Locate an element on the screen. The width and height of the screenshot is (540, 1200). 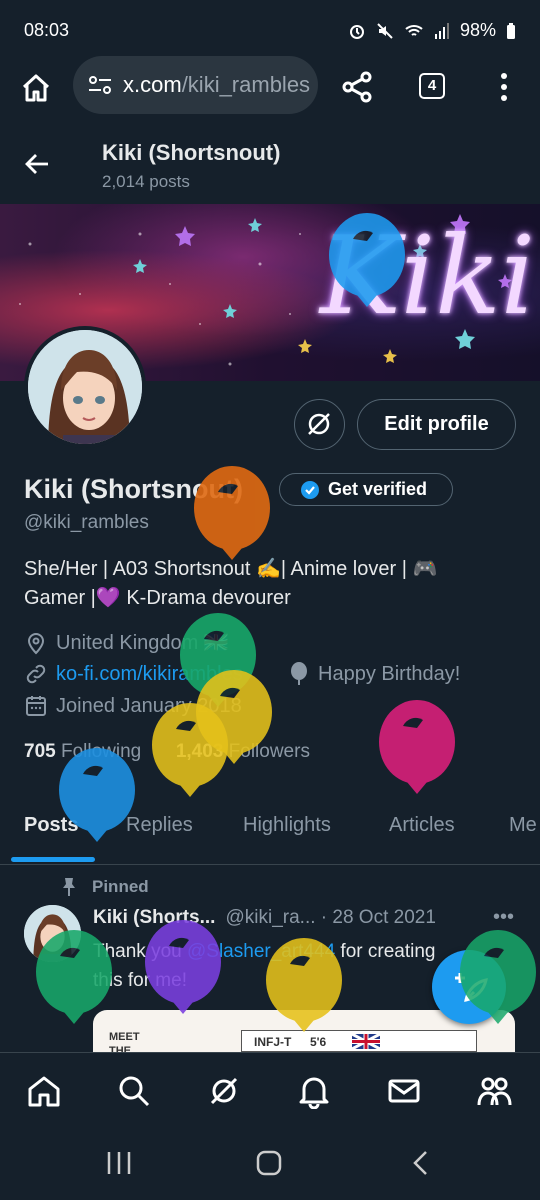
grok-button is located at coordinates (319, 424).